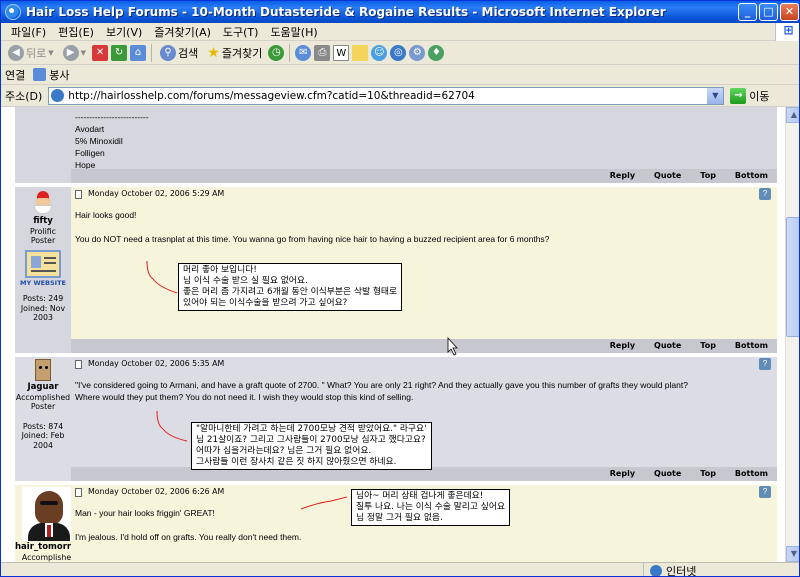  What do you see at coordinates (70, 52) in the screenshot?
I see `forward-arrow-icon: ▶` at bounding box center [70, 52].